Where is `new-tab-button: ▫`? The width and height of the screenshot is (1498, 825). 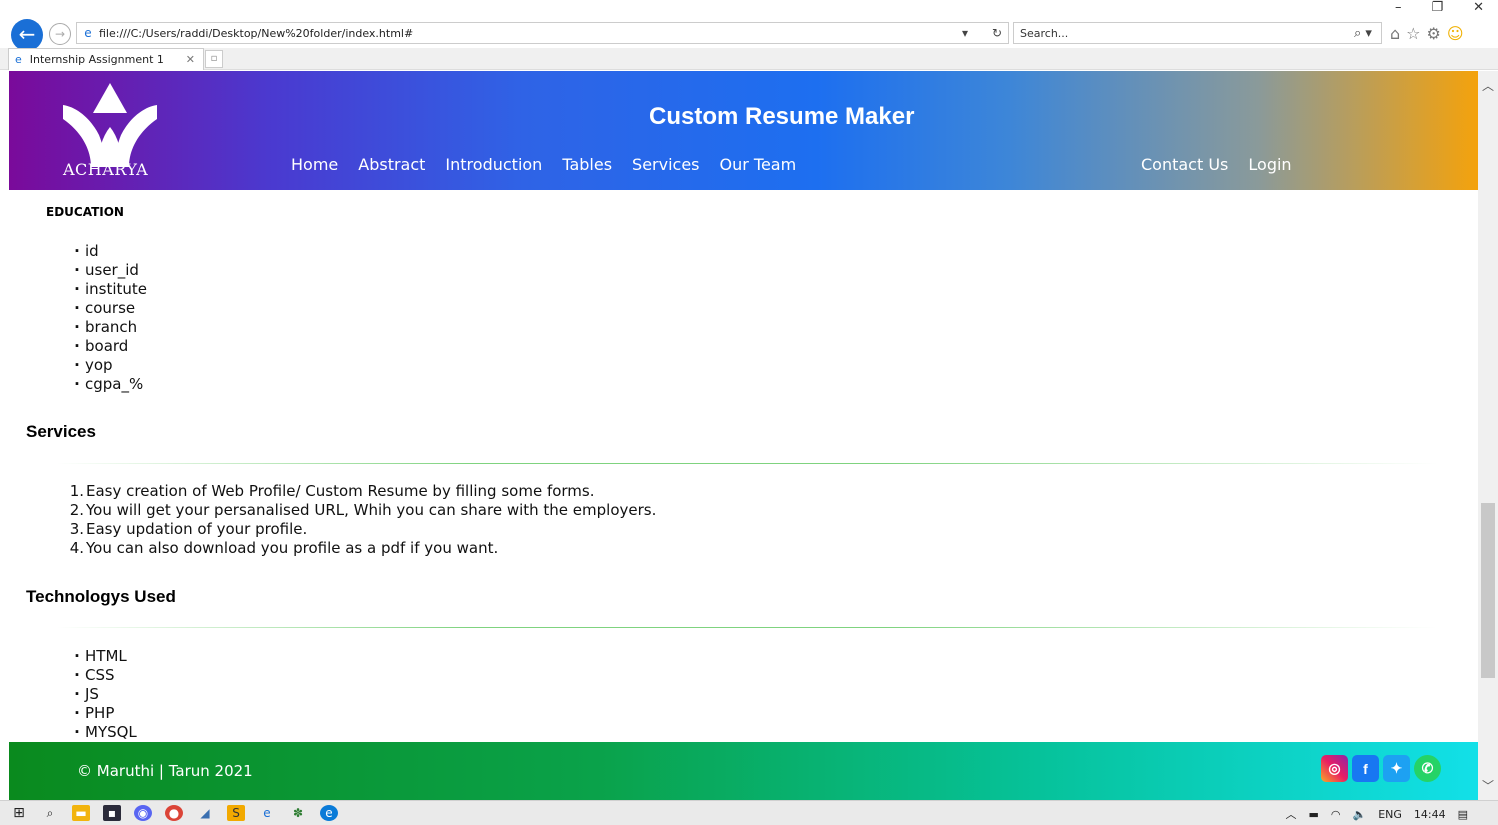 new-tab-button: ▫ is located at coordinates (214, 59).